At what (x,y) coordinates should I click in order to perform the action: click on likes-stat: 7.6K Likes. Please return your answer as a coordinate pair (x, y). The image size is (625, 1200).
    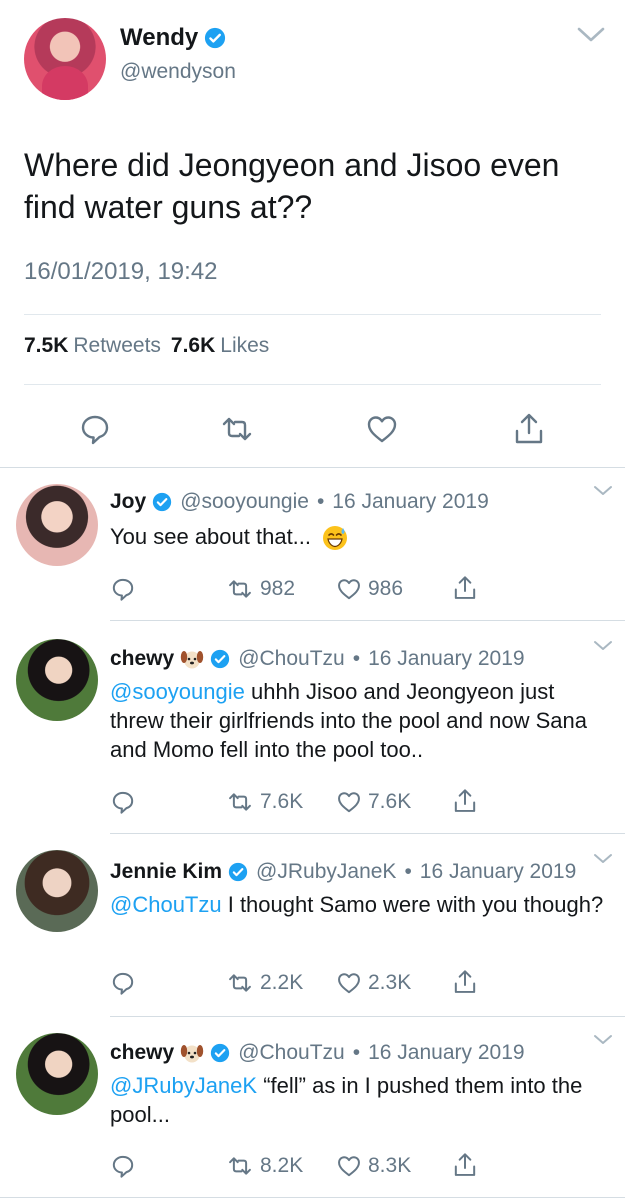
    Looking at the image, I should click on (220, 346).